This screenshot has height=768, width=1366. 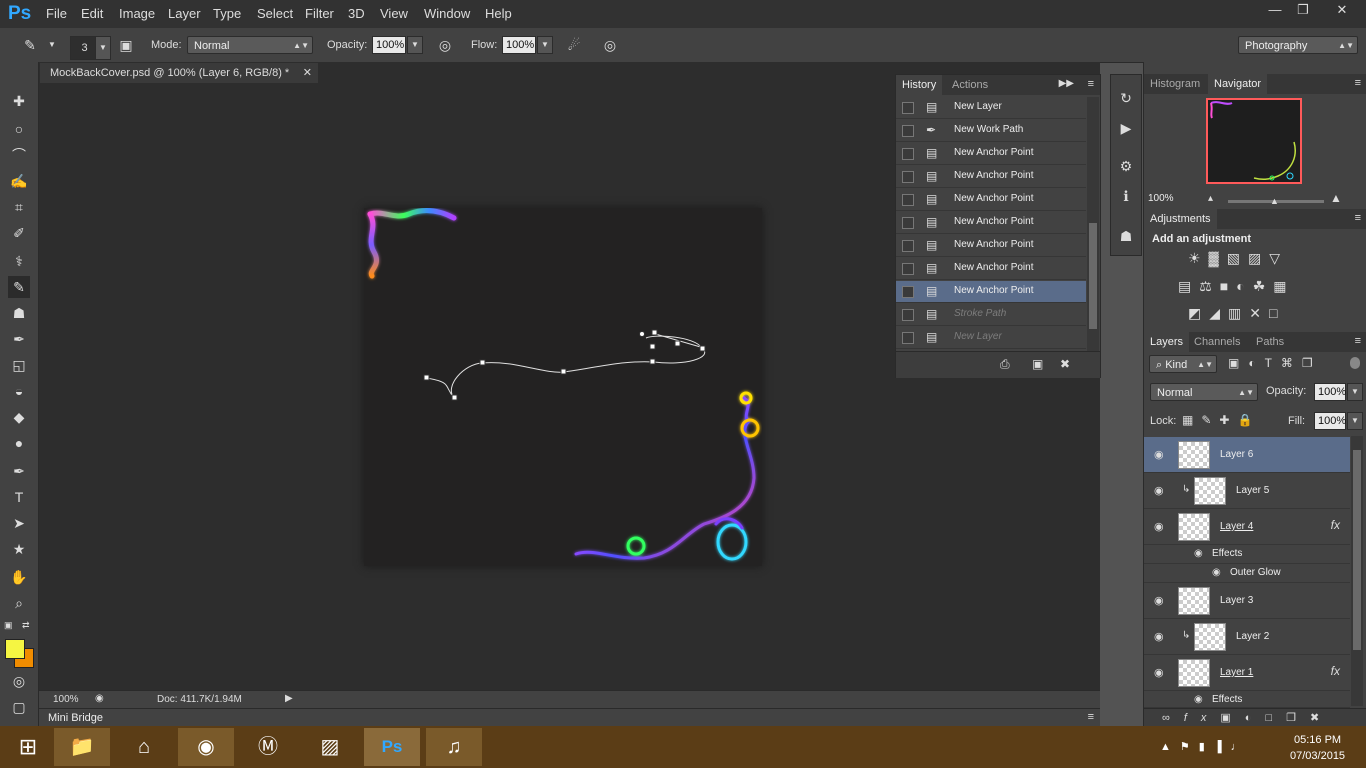 I want to click on tab-histogram: Histogram, so click(x=1175, y=84).